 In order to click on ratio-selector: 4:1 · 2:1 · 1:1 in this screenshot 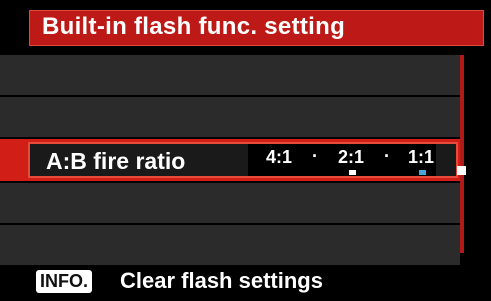, I will do `click(342, 160)`.